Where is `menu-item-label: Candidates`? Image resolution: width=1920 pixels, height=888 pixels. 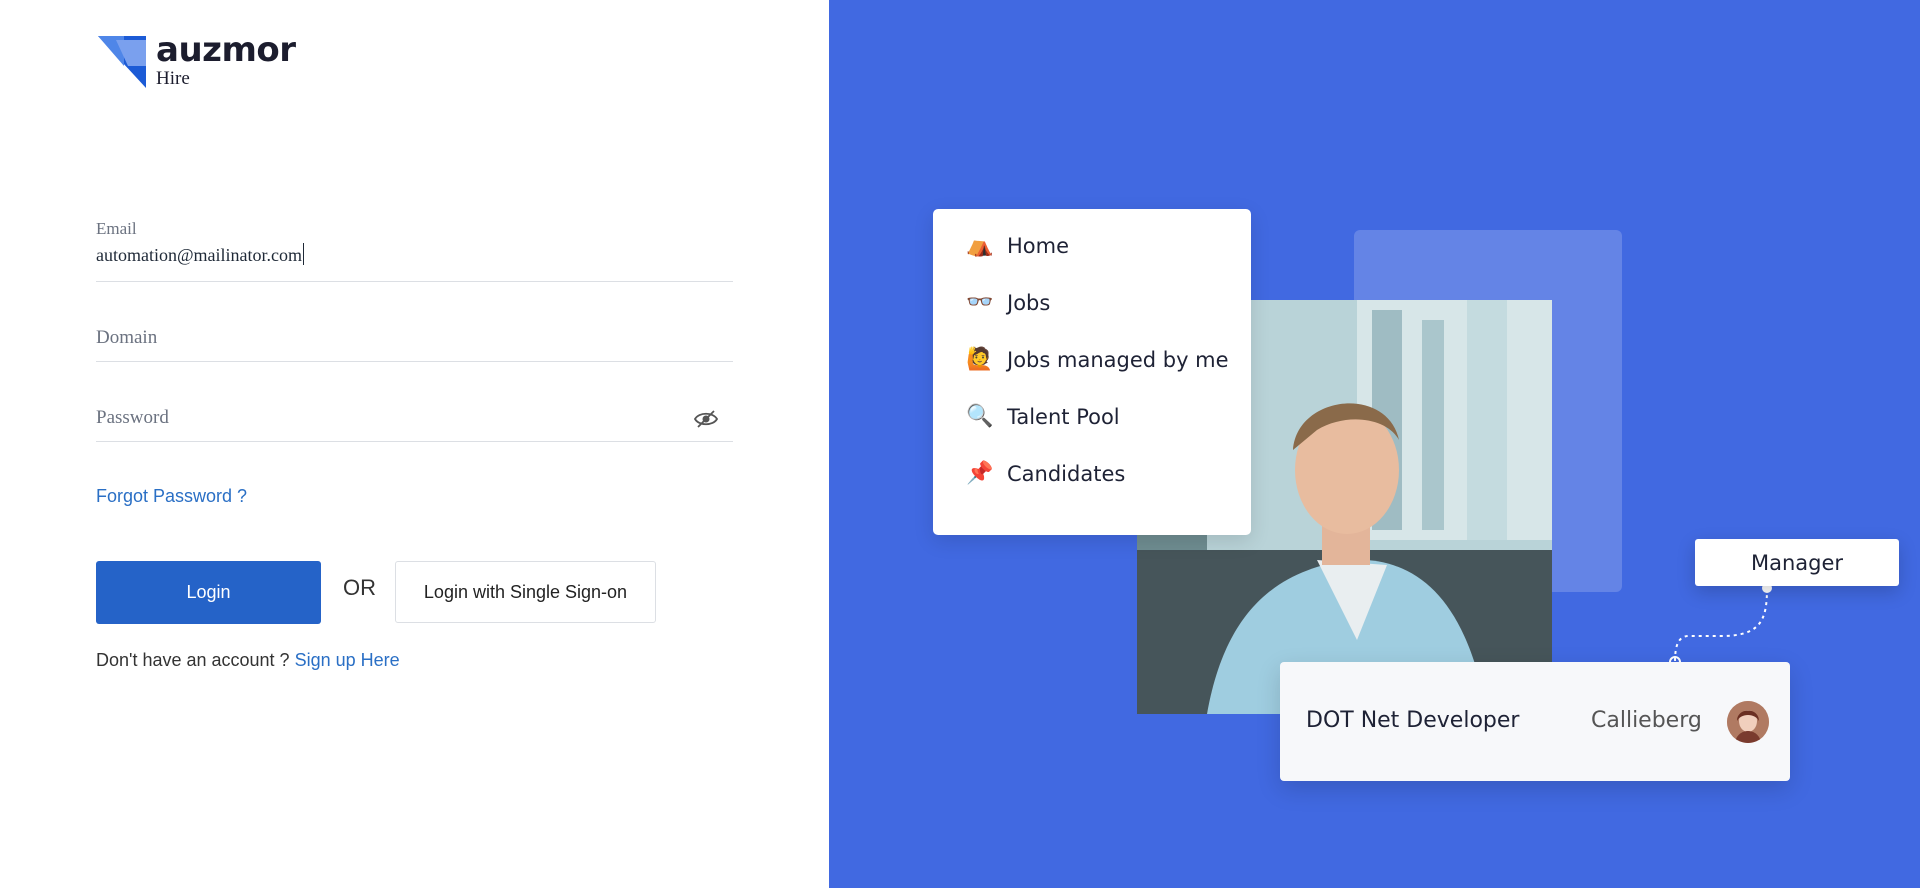 menu-item-label: Candidates is located at coordinates (1066, 473).